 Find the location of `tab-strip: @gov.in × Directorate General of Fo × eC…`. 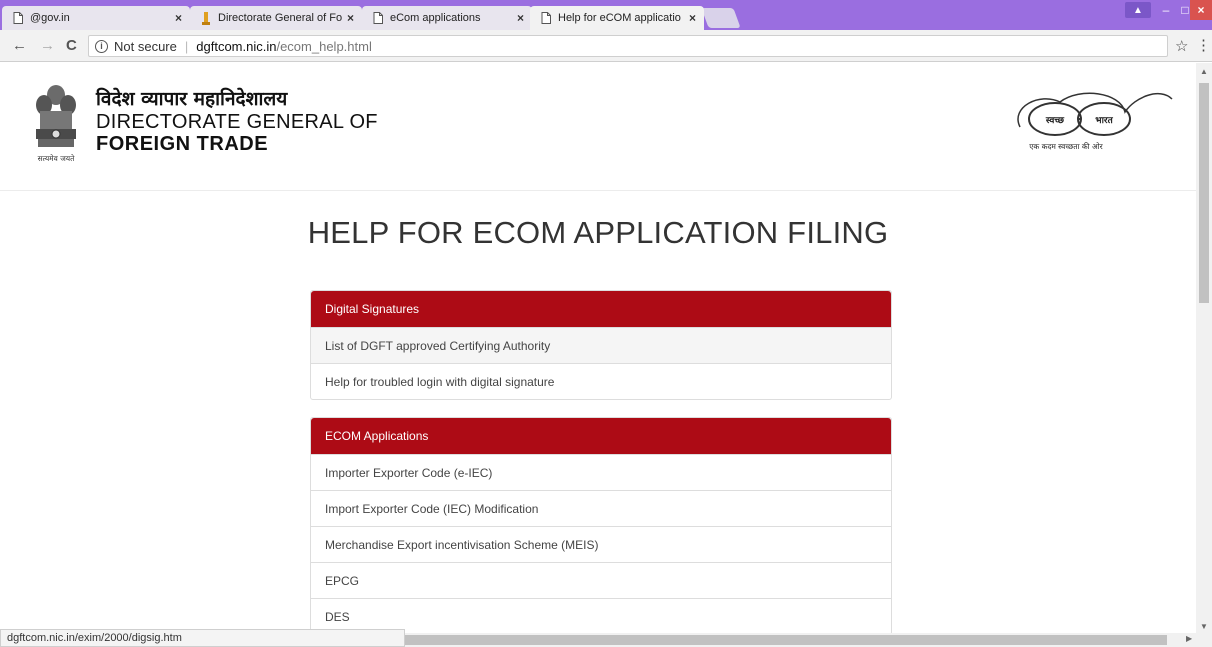

tab-strip: @gov.in × Directorate General of Fo × eC… is located at coordinates (606, 15).